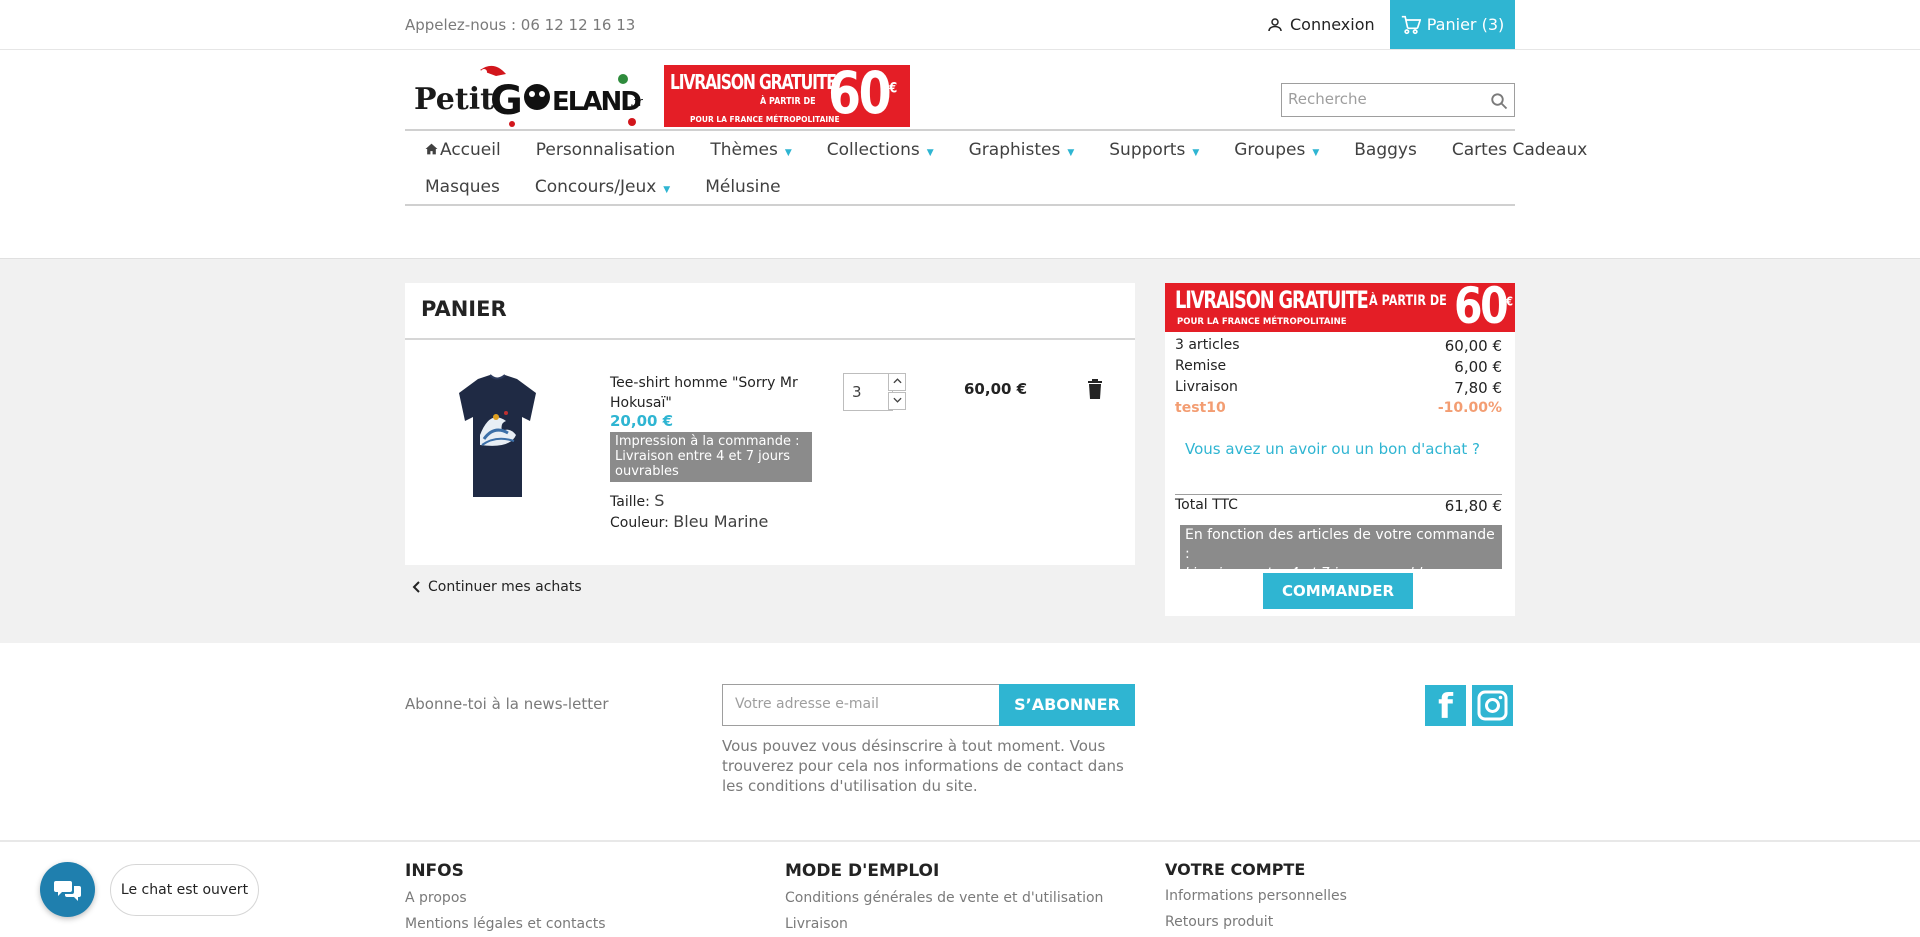 The image size is (1920, 937). What do you see at coordinates (1338, 367) in the screenshot?
I see `summary-row-remise: Remise 6,00 €` at bounding box center [1338, 367].